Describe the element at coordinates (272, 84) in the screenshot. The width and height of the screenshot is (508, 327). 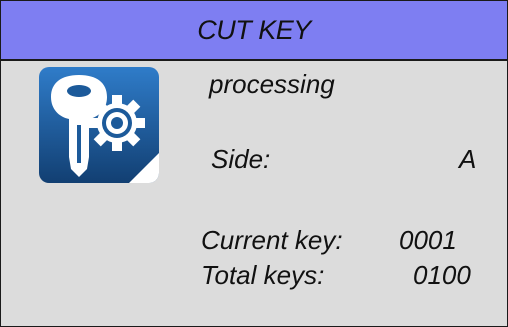
I see `status-text: processing` at that location.